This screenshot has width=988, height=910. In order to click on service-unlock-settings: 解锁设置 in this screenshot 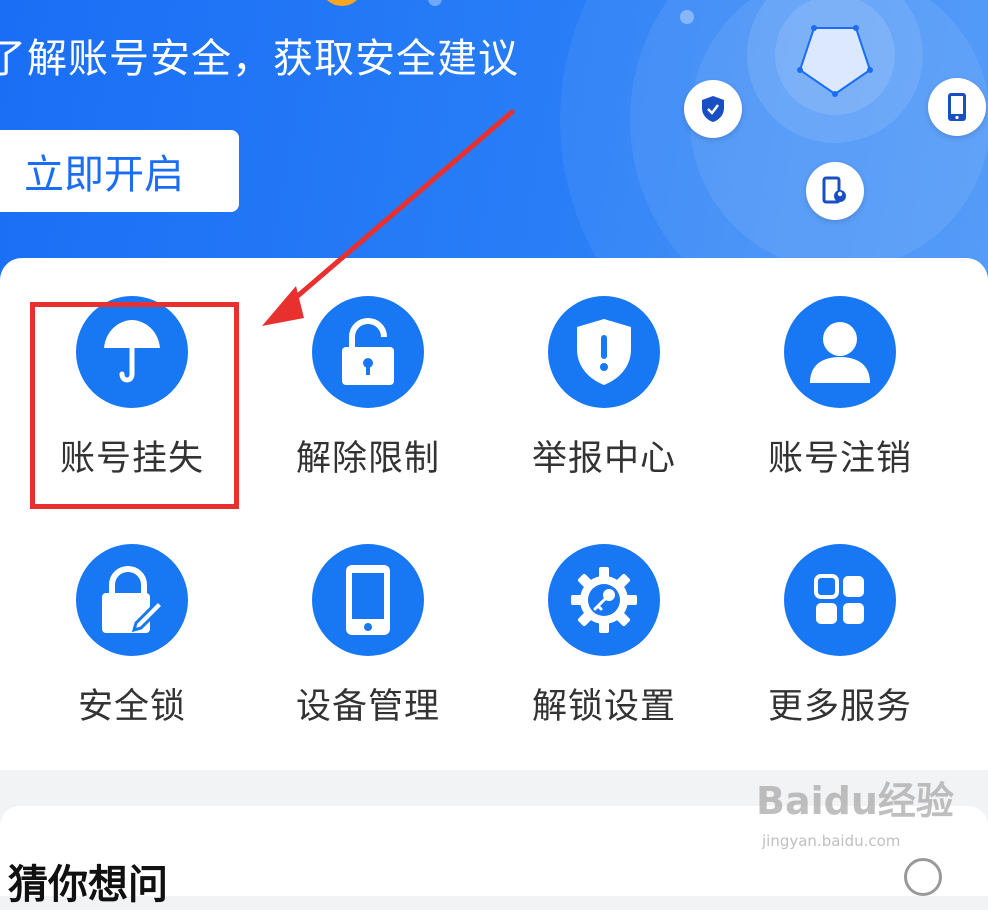, I will do `click(604, 644)`.